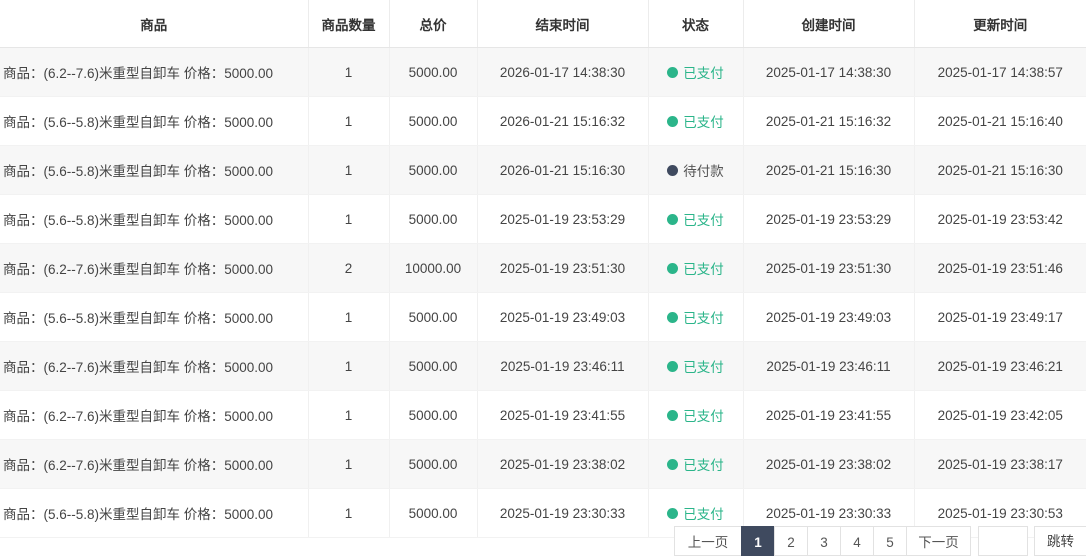 Image resolution: width=1086 pixels, height=559 pixels. I want to click on cell-end-time: 2025-01-19 23:38:02, so click(563, 464).